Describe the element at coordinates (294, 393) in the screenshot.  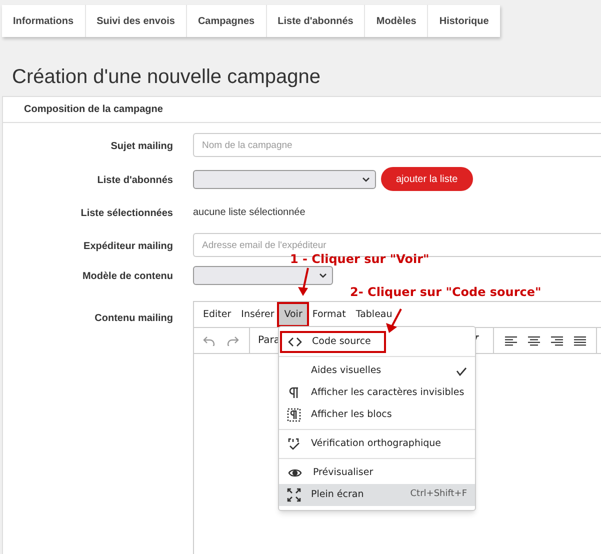
I see `pilcrow-icon` at that location.